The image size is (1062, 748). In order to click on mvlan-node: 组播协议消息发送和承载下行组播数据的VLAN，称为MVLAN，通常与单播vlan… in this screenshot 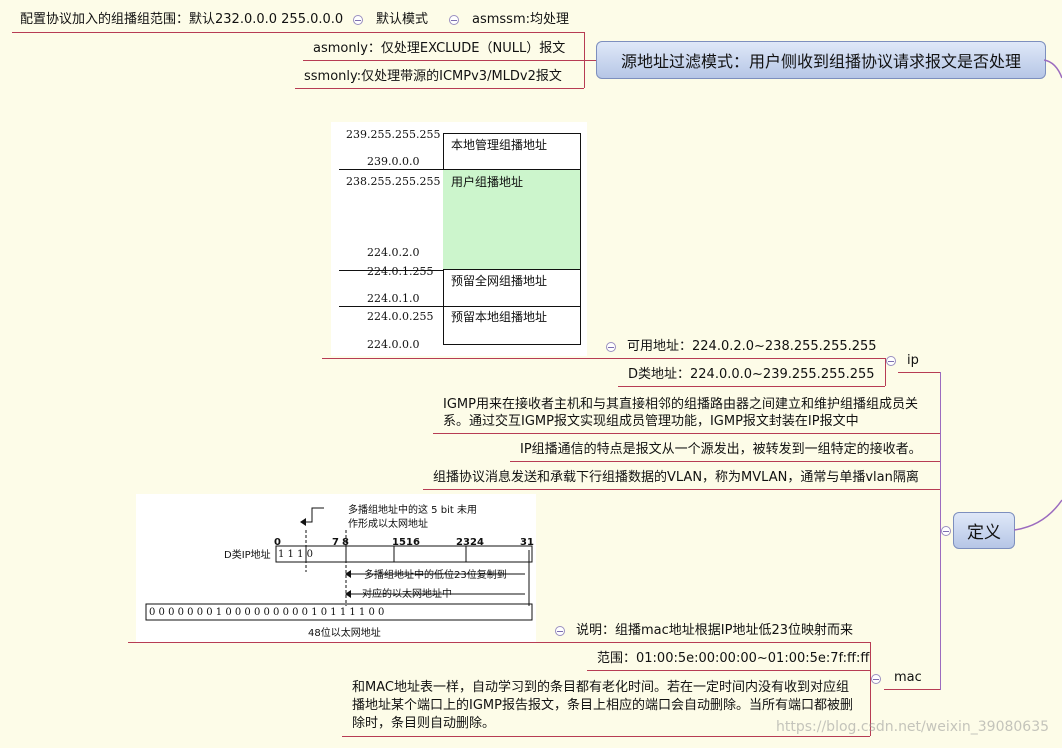, I will do `click(676, 478)`.